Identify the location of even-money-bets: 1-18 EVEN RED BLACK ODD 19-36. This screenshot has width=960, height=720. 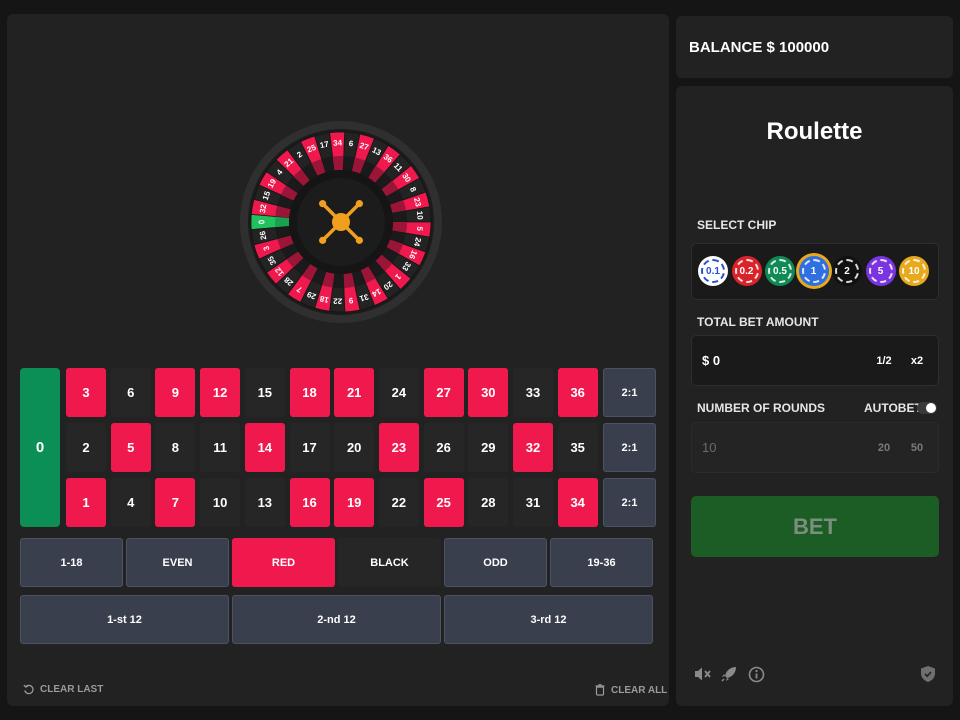
(336, 562).